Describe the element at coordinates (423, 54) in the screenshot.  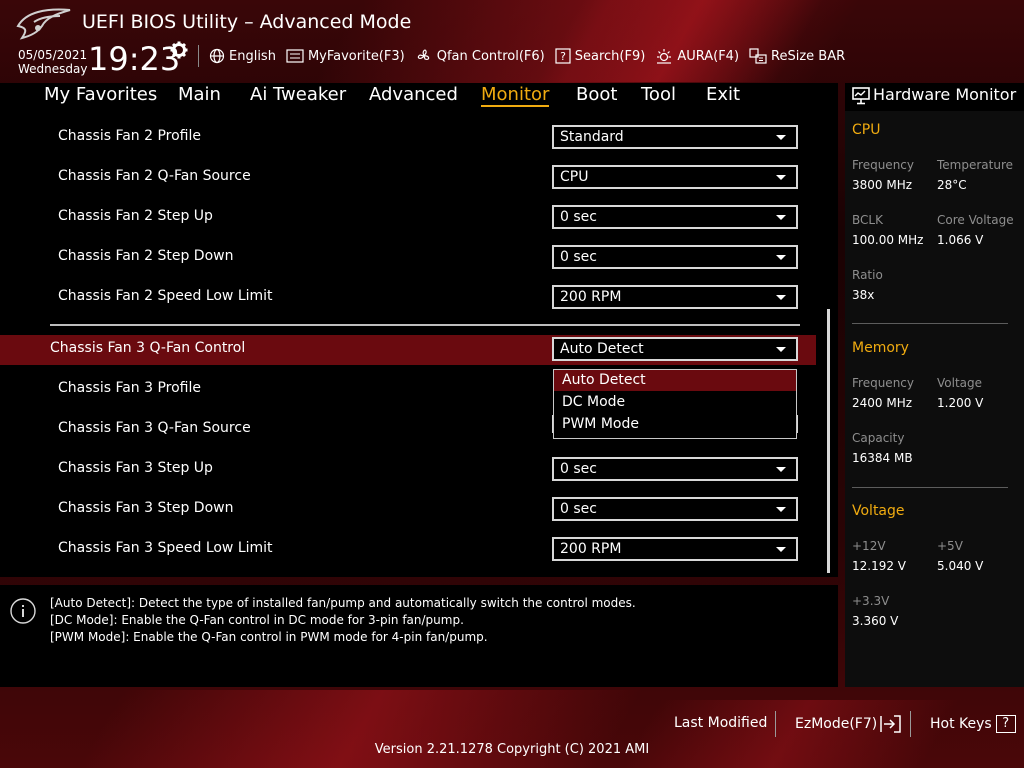
I see `fan-icon` at that location.